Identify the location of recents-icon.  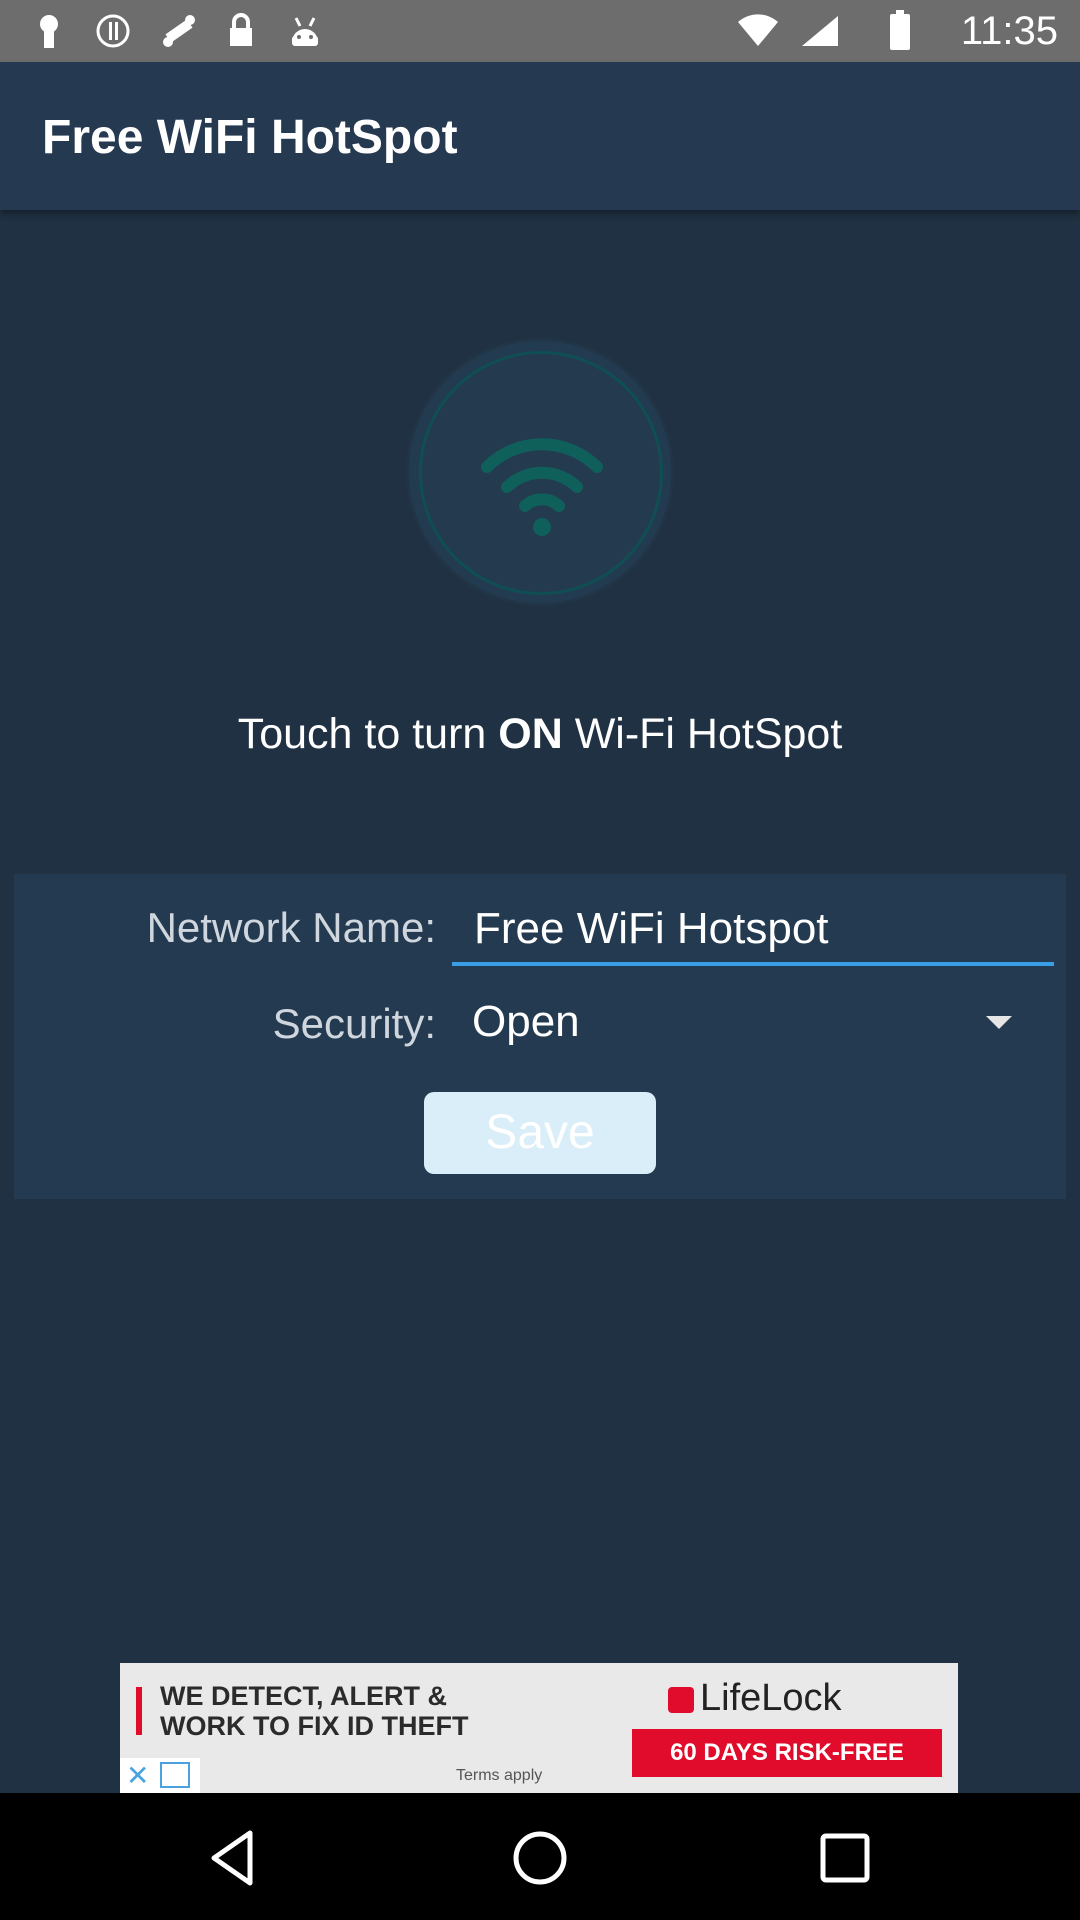
(845, 1858).